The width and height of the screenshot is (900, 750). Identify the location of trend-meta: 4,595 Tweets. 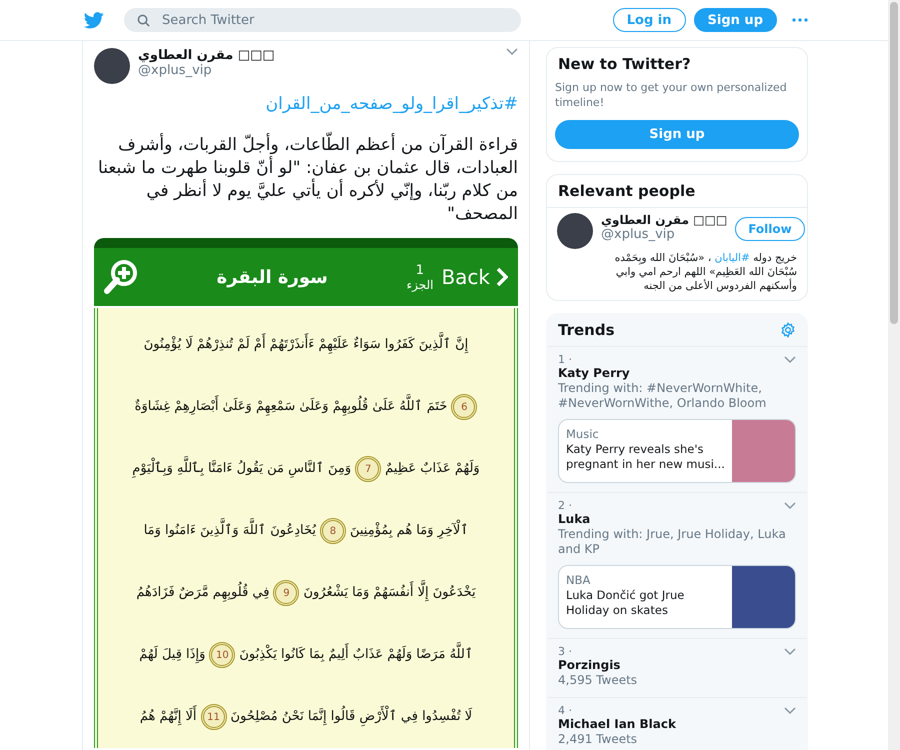
(598, 680).